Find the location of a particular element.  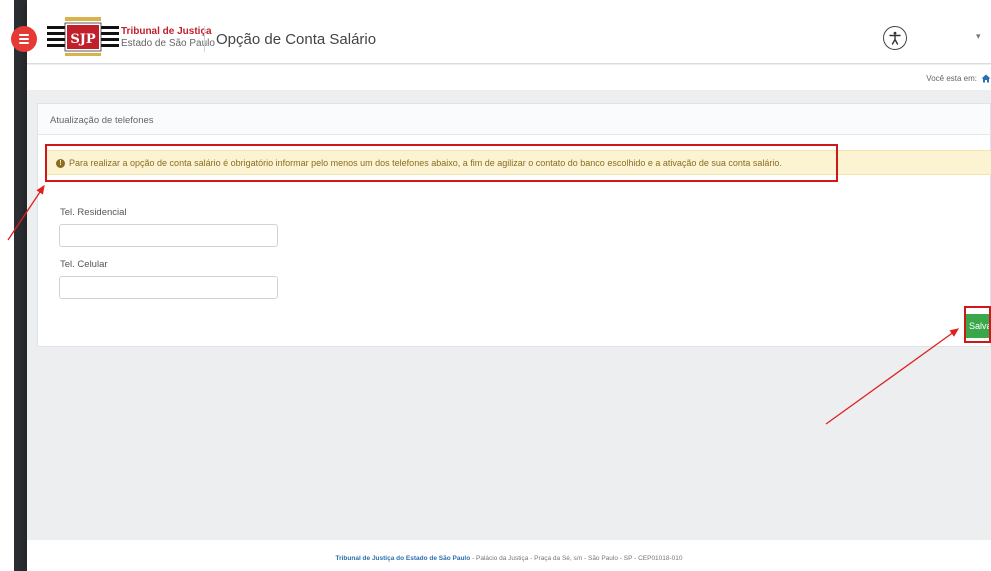

header-divider is located at coordinates (204, 39).